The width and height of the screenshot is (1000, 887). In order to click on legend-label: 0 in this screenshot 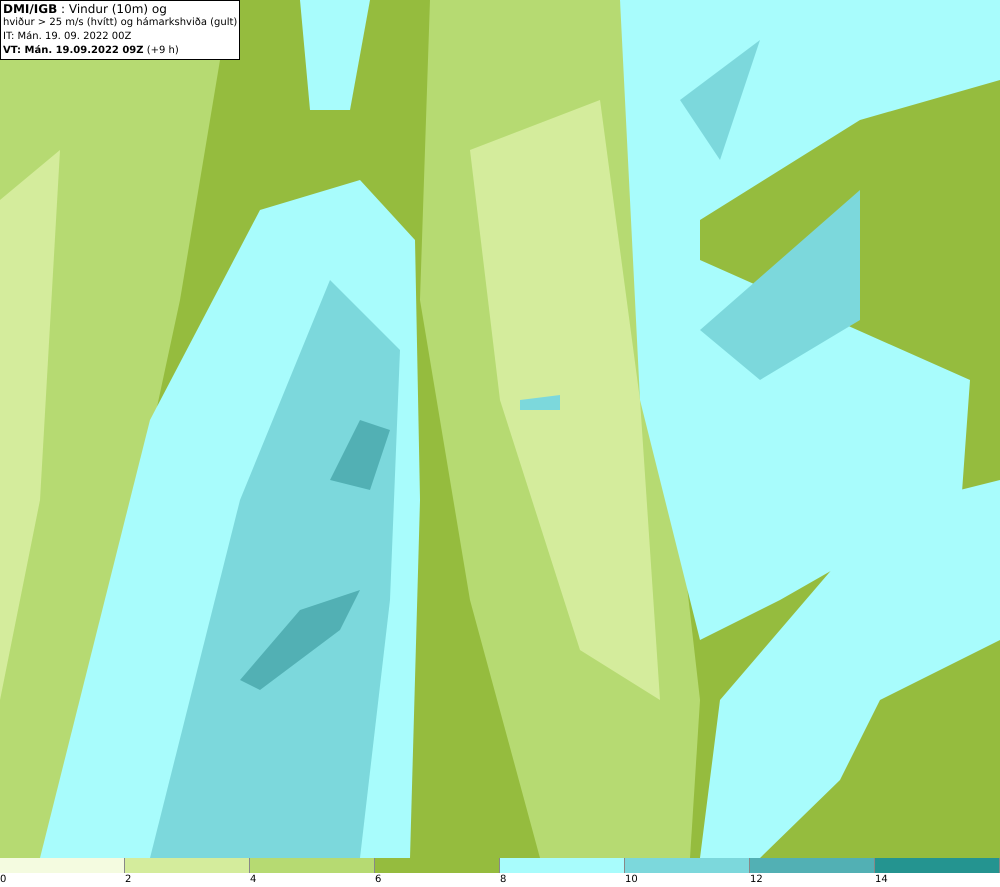, I will do `click(3, 880)`.